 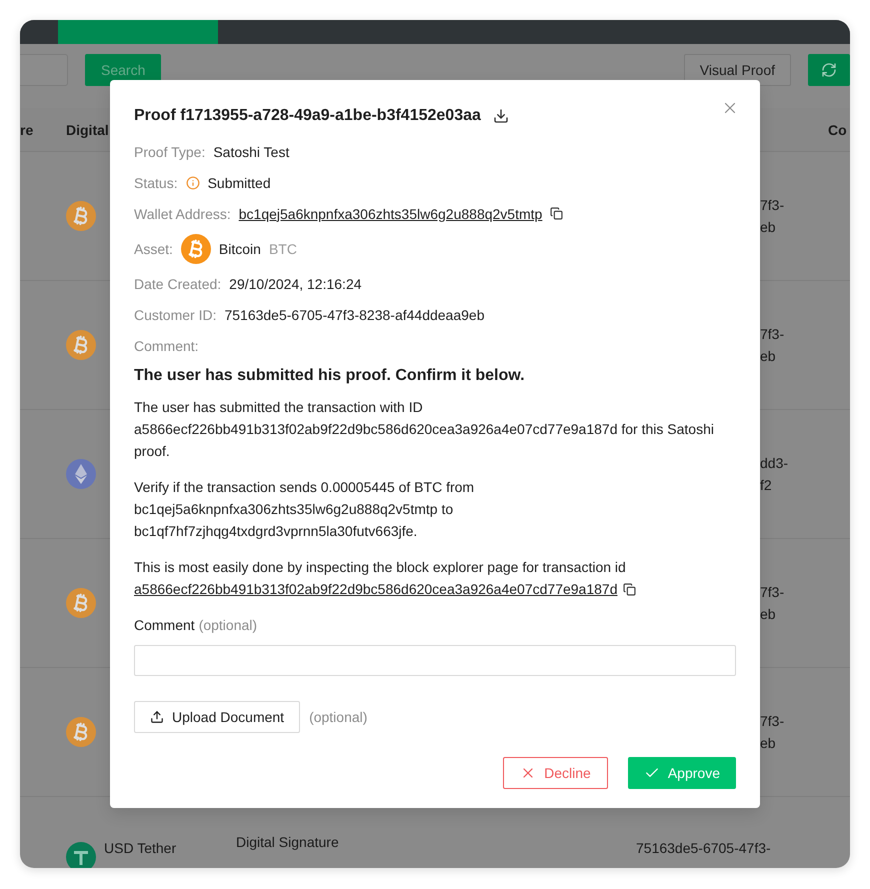 What do you see at coordinates (435, 660) in the screenshot?
I see `comment-field` at bounding box center [435, 660].